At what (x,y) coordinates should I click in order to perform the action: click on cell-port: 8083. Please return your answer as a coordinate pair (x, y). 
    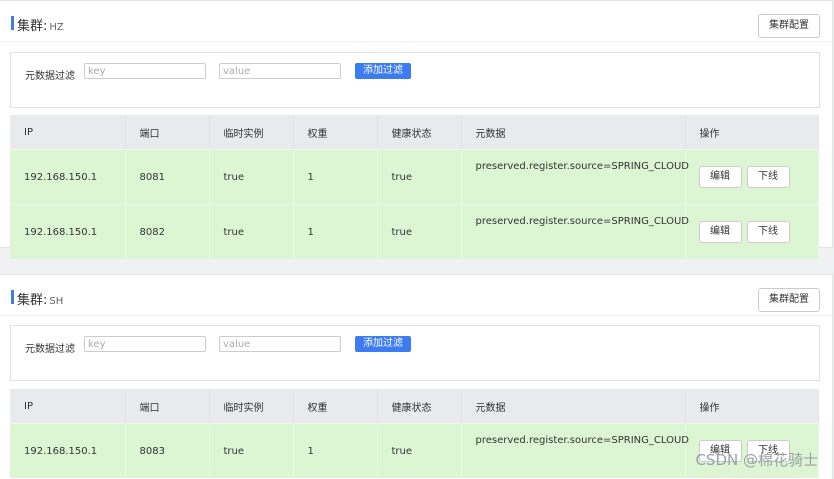
    Looking at the image, I should click on (167, 450).